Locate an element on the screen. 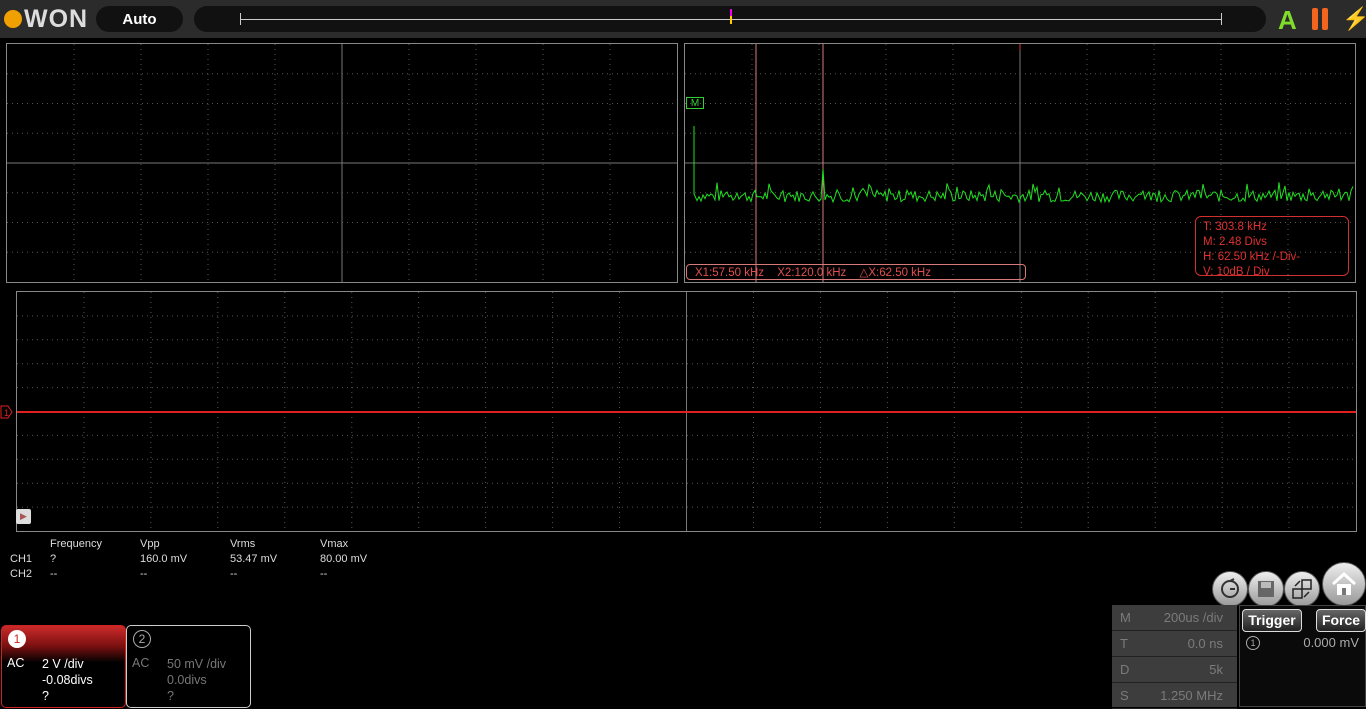  timebase-row: T 0.0 ns is located at coordinates (1174, 644).